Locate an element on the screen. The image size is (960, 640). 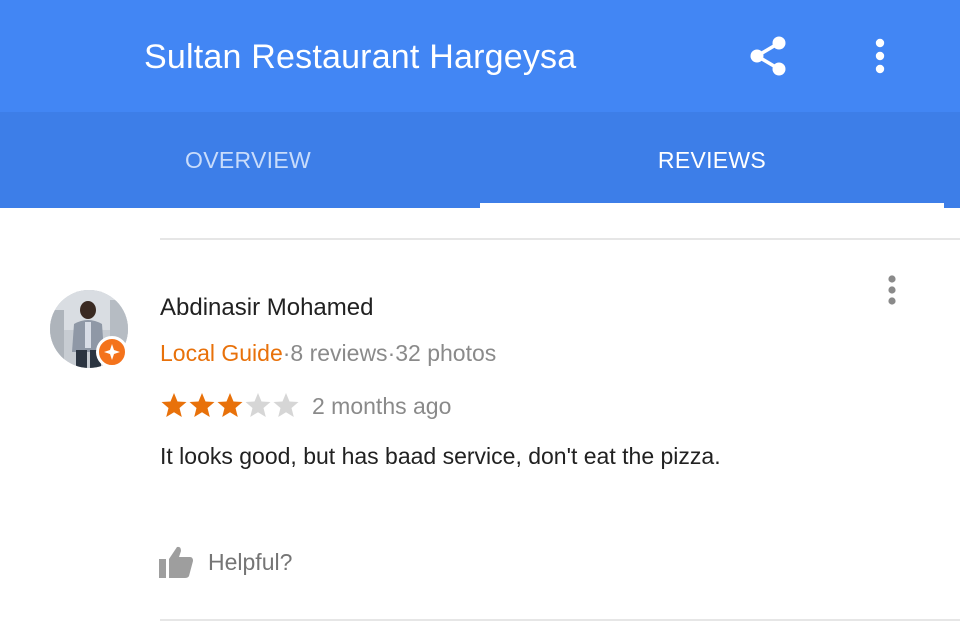
review-options-button is located at coordinates (892, 290).